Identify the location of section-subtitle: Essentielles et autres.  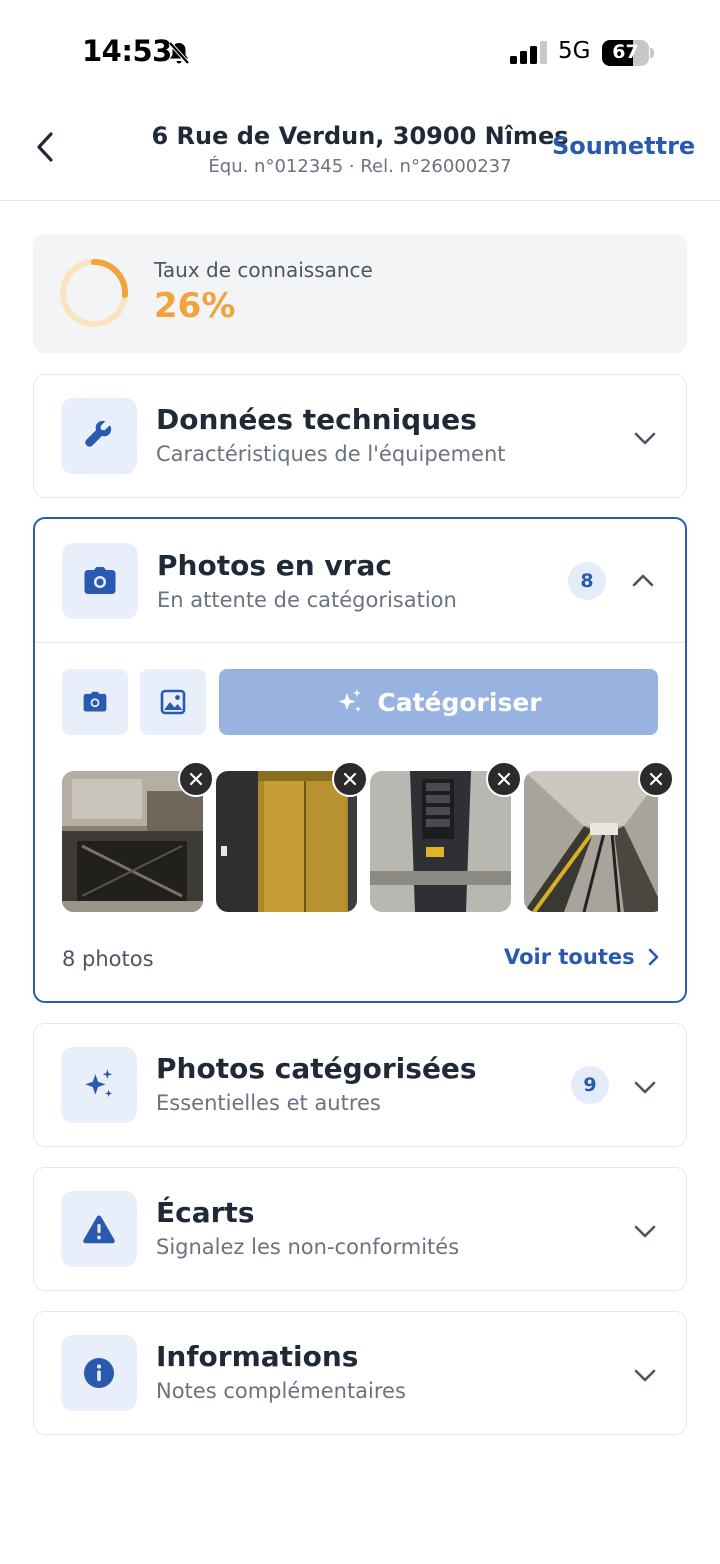
(268, 1103).